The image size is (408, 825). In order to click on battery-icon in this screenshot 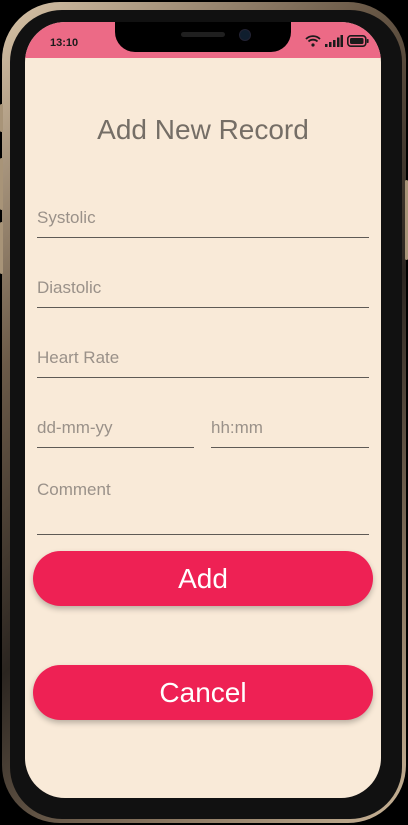, I will do `click(358, 41)`.